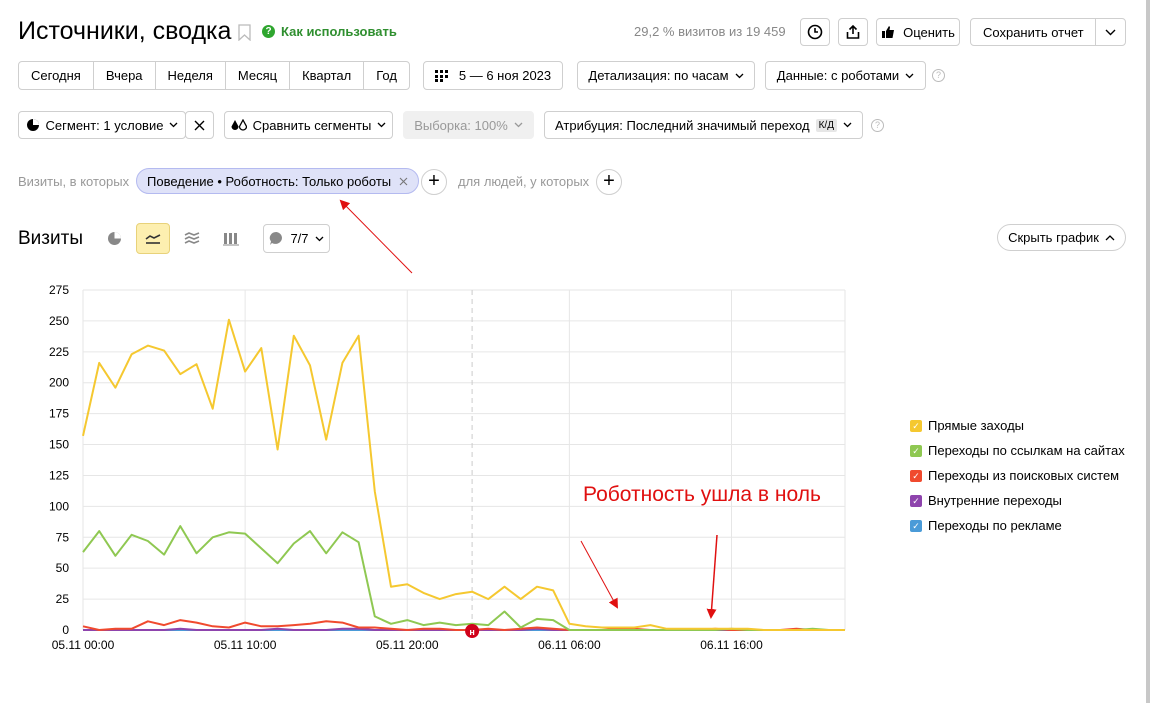 The image size is (1150, 703). What do you see at coordinates (312, 125) in the screenshot?
I see `compare-label: Сравнить сегменты` at bounding box center [312, 125].